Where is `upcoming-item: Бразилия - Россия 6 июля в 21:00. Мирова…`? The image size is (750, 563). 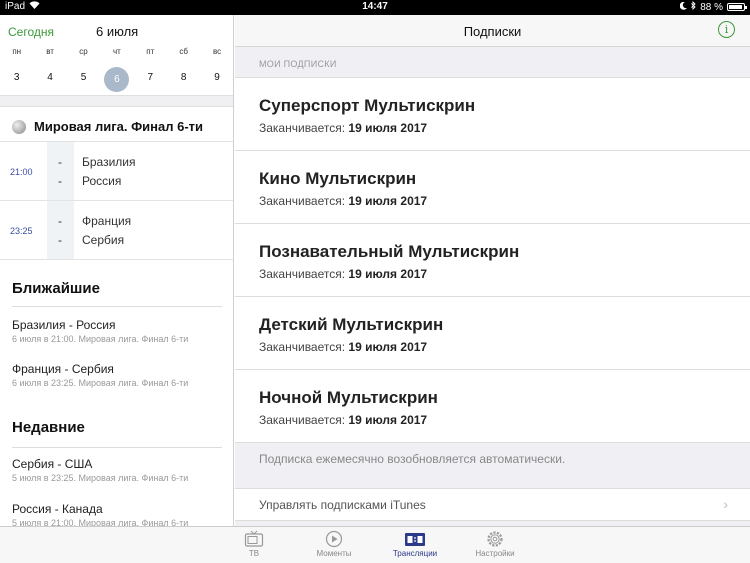 upcoming-item: Бразилия - Россия 6 июля в 21:00. Мирова… is located at coordinates (119, 331).